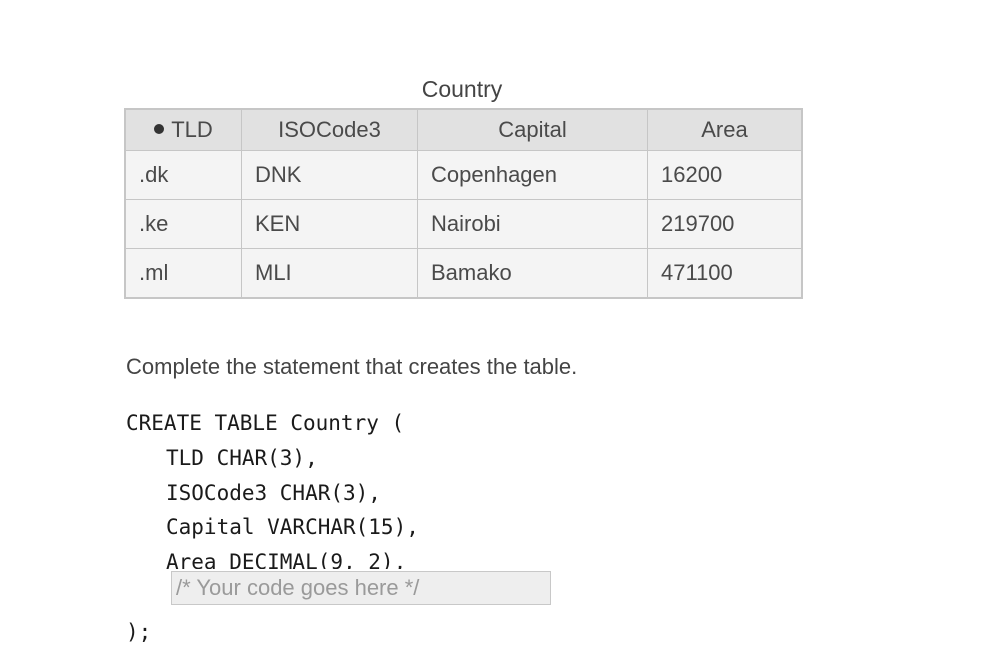  I want to click on table-row: .ml MLI Bamako 471100, so click(463, 273).